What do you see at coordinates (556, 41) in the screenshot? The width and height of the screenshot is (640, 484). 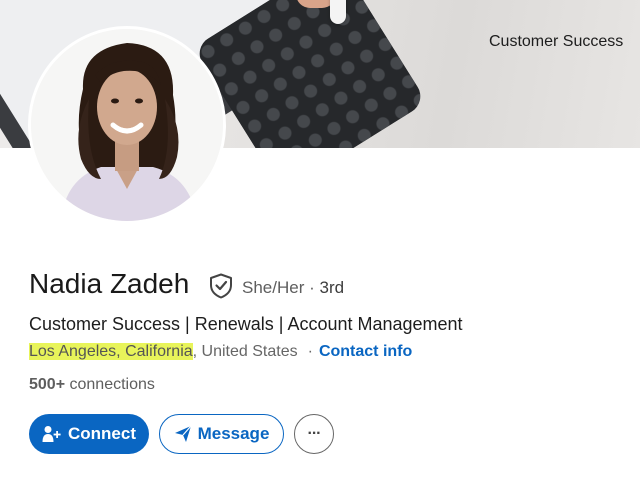 I see `banner-text: Customer Success` at bounding box center [556, 41].